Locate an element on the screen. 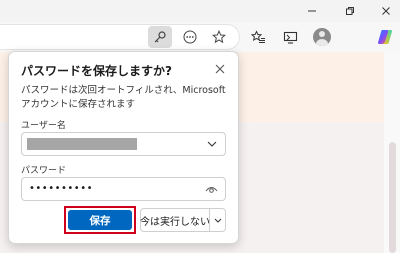 Image resolution: width=400 pixels, height=253 pixels. username-label: ユーザー名 is located at coordinates (43, 126).